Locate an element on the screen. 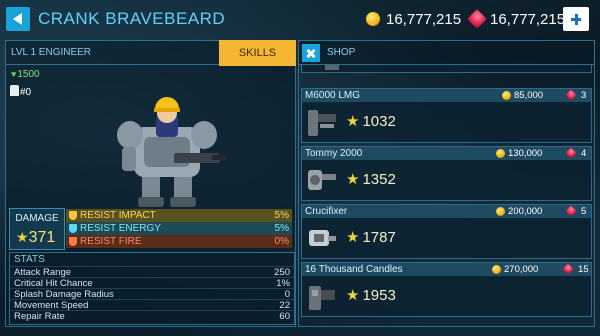 The image size is (600, 336). unit-count: #0 is located at coordinates (20, 91).